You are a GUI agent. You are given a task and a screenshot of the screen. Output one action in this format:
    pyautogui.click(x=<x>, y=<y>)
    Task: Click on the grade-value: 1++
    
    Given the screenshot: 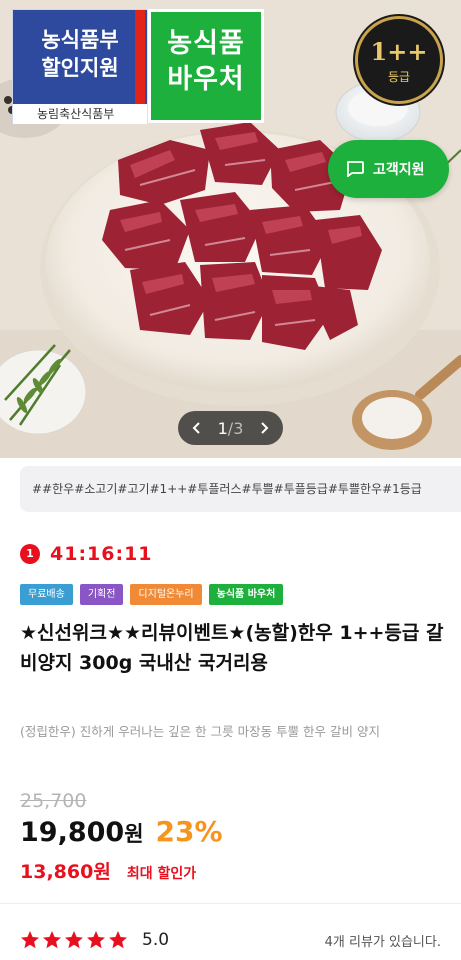 What is the action you would take?
    pyautogui.click(x=399, y=51)
    